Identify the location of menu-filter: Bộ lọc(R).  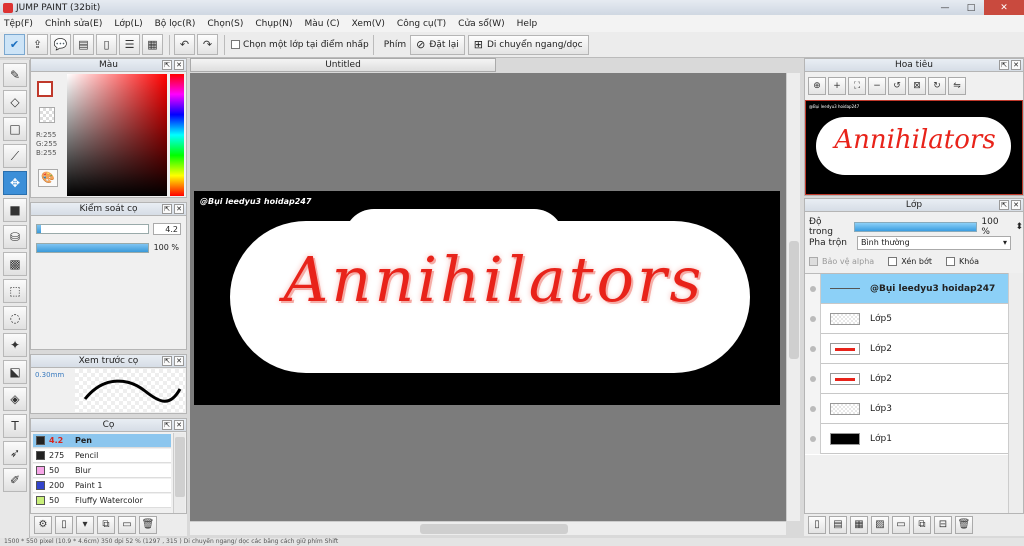
(175, 24).